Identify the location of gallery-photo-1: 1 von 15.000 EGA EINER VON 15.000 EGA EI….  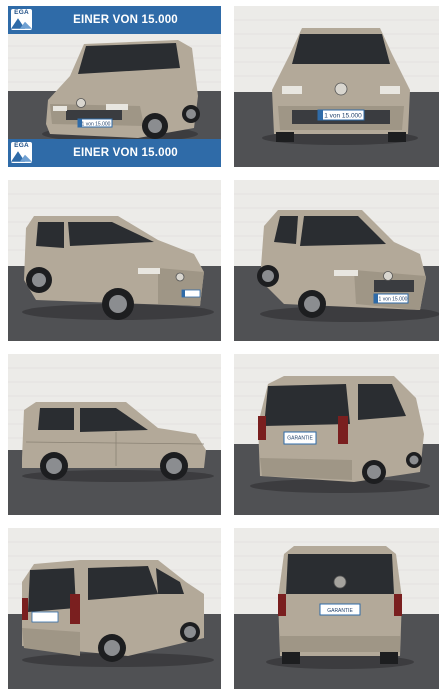
(114, 86).